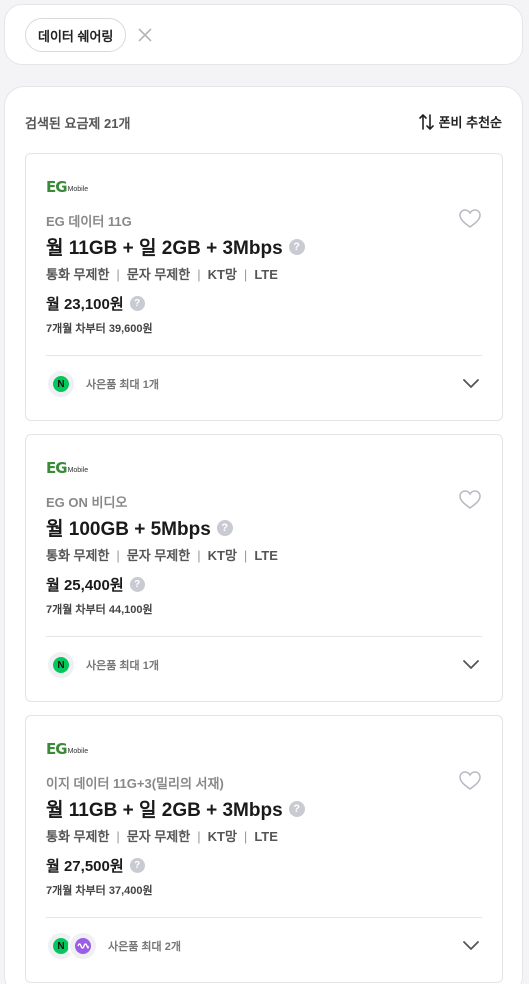 The height and width of the screenshot is (984, 529). Describe the element at coordinates (87, 502) in the screenshot. I see `plan-name: EG ON 비디오` at that location.